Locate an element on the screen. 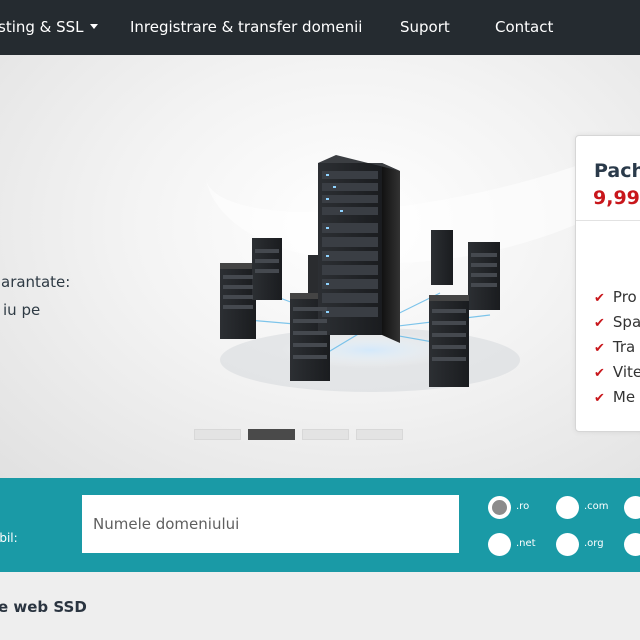  tld-label: .net is located at coordinates (526, 543).